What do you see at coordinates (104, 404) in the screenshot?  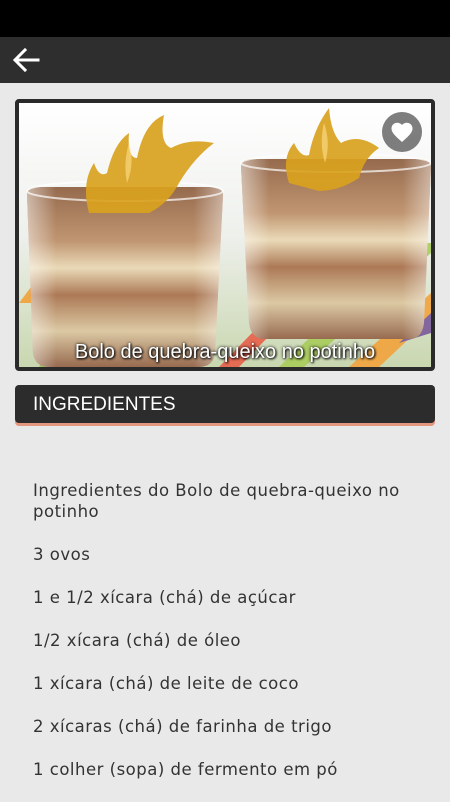 I see `section-title: INGREDIENTES` at bounding box center [104, 404].